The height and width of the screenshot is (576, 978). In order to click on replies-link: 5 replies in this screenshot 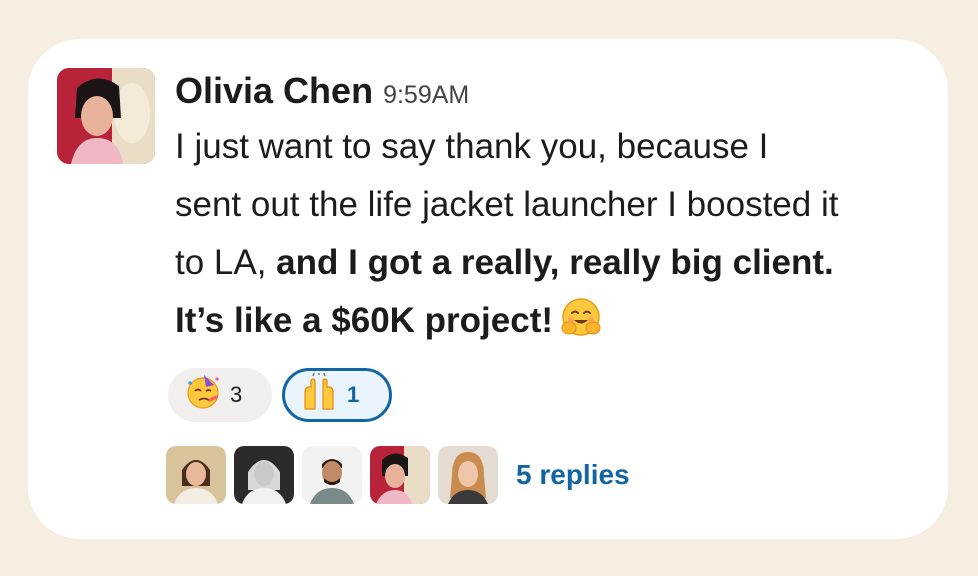, I will do `click(573, 475)`.